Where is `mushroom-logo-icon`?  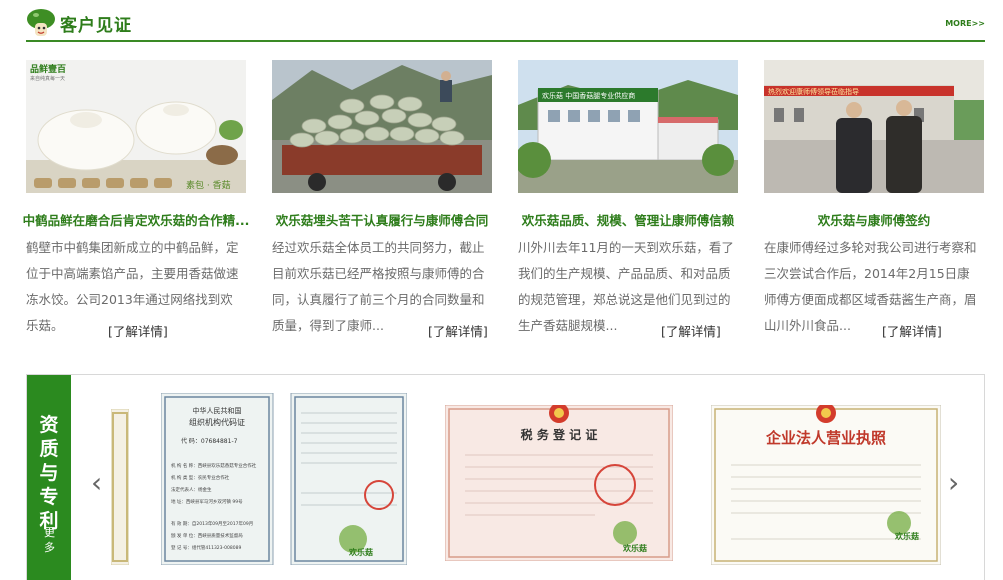
mushroom-logo-icon is located at coordinates (41, 22).